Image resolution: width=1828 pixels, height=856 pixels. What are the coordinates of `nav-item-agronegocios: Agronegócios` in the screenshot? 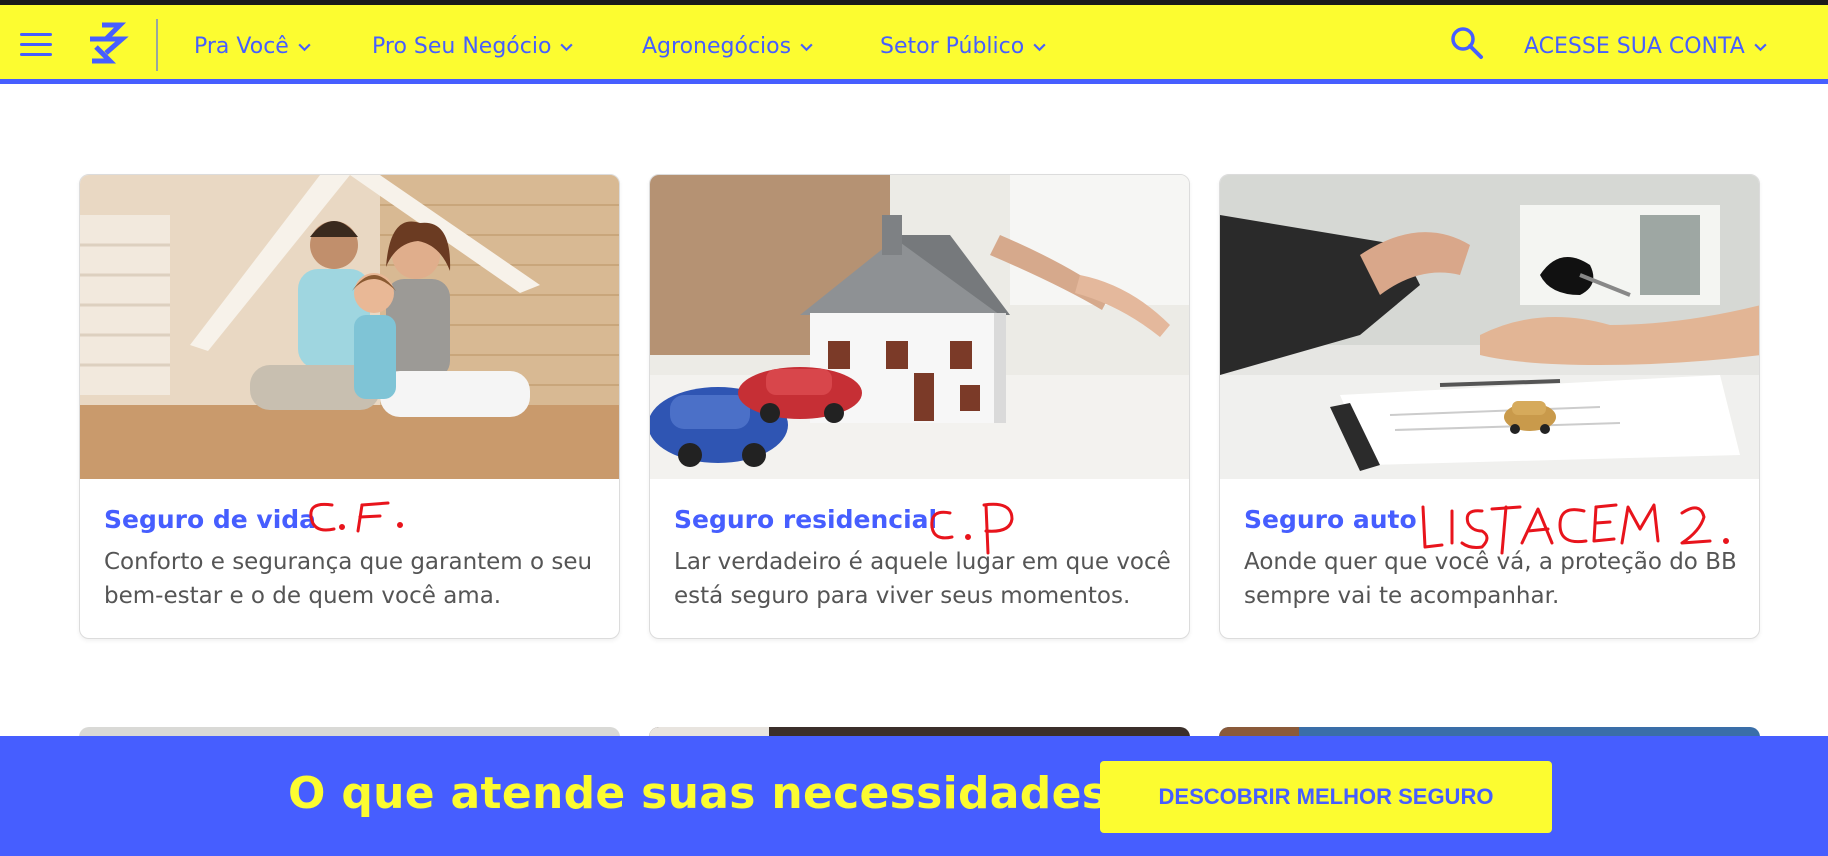 It's located at (728, 46).